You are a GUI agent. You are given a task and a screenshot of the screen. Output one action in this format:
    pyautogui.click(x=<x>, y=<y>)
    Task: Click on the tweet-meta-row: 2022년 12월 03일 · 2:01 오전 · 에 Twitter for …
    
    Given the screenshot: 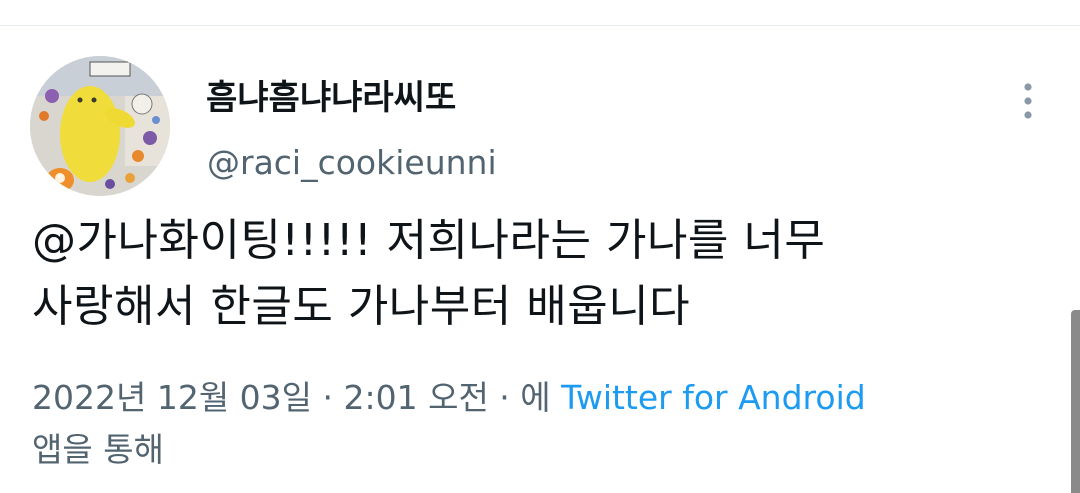 What is the action you would take?
    pyautogui.click(x=547, y=398)
    